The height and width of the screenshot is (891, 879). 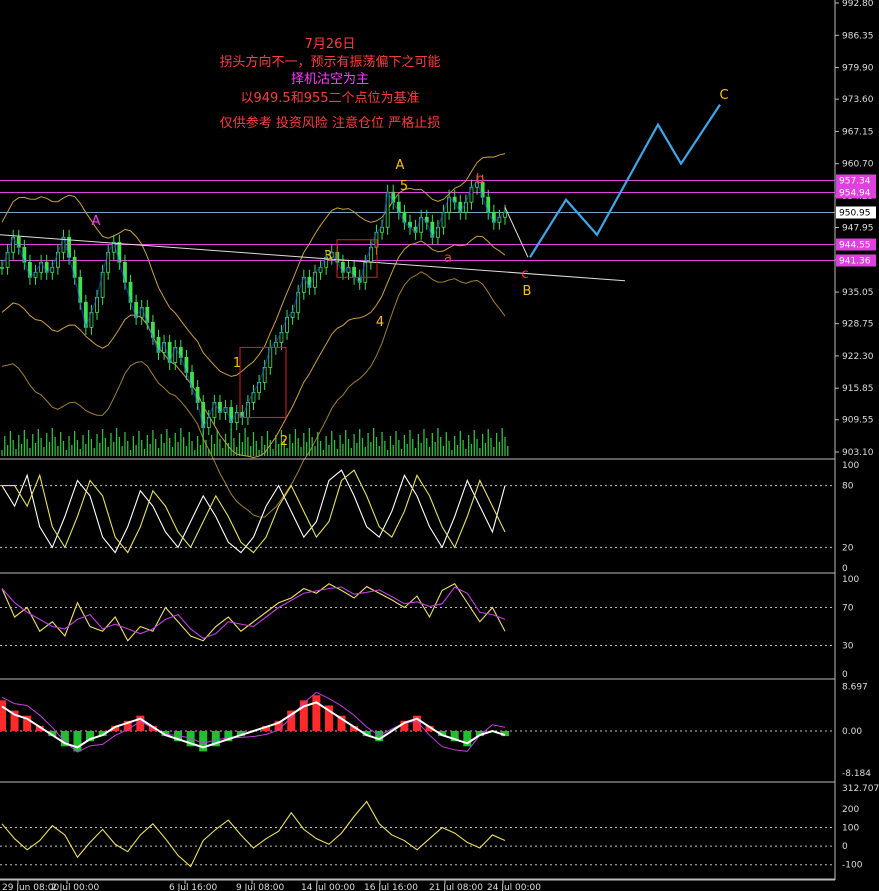 I want to click on time-tick-label: 2 Jul 00:00, so click(x=75, y=887).